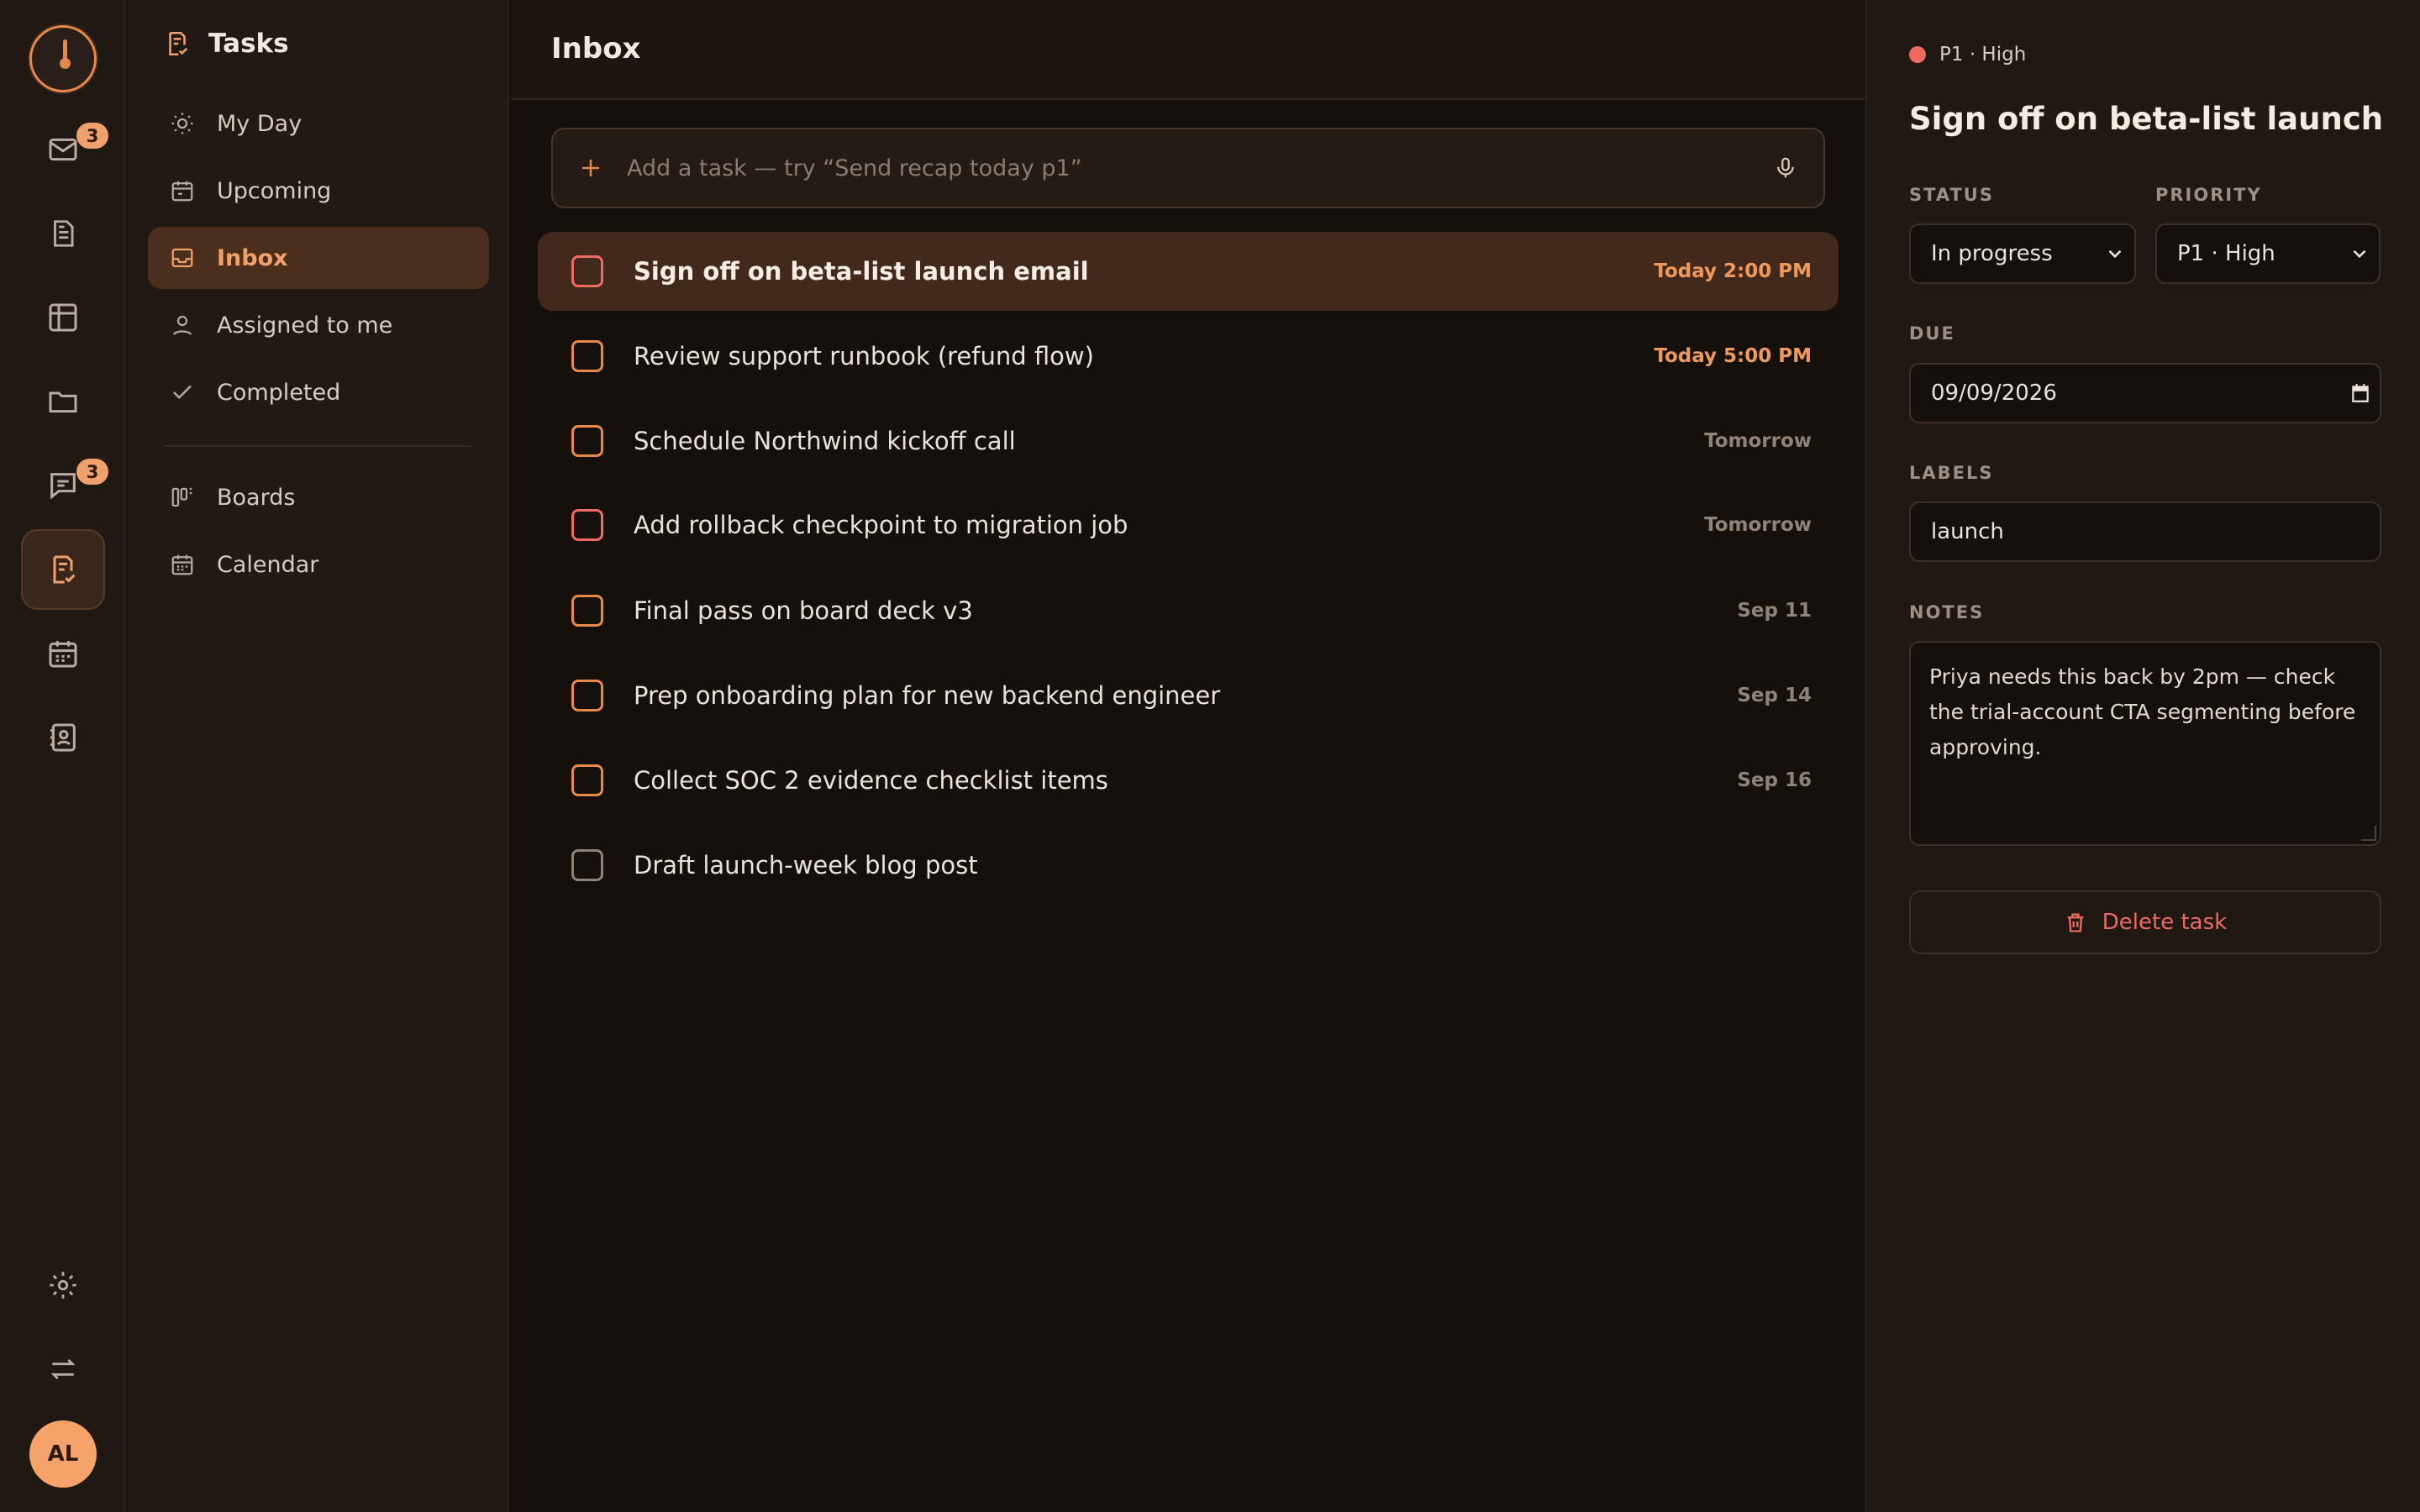 The height and width of the screenshot is (1512, 2420). I want to click on rail-calendar-button, so click(63, 653).